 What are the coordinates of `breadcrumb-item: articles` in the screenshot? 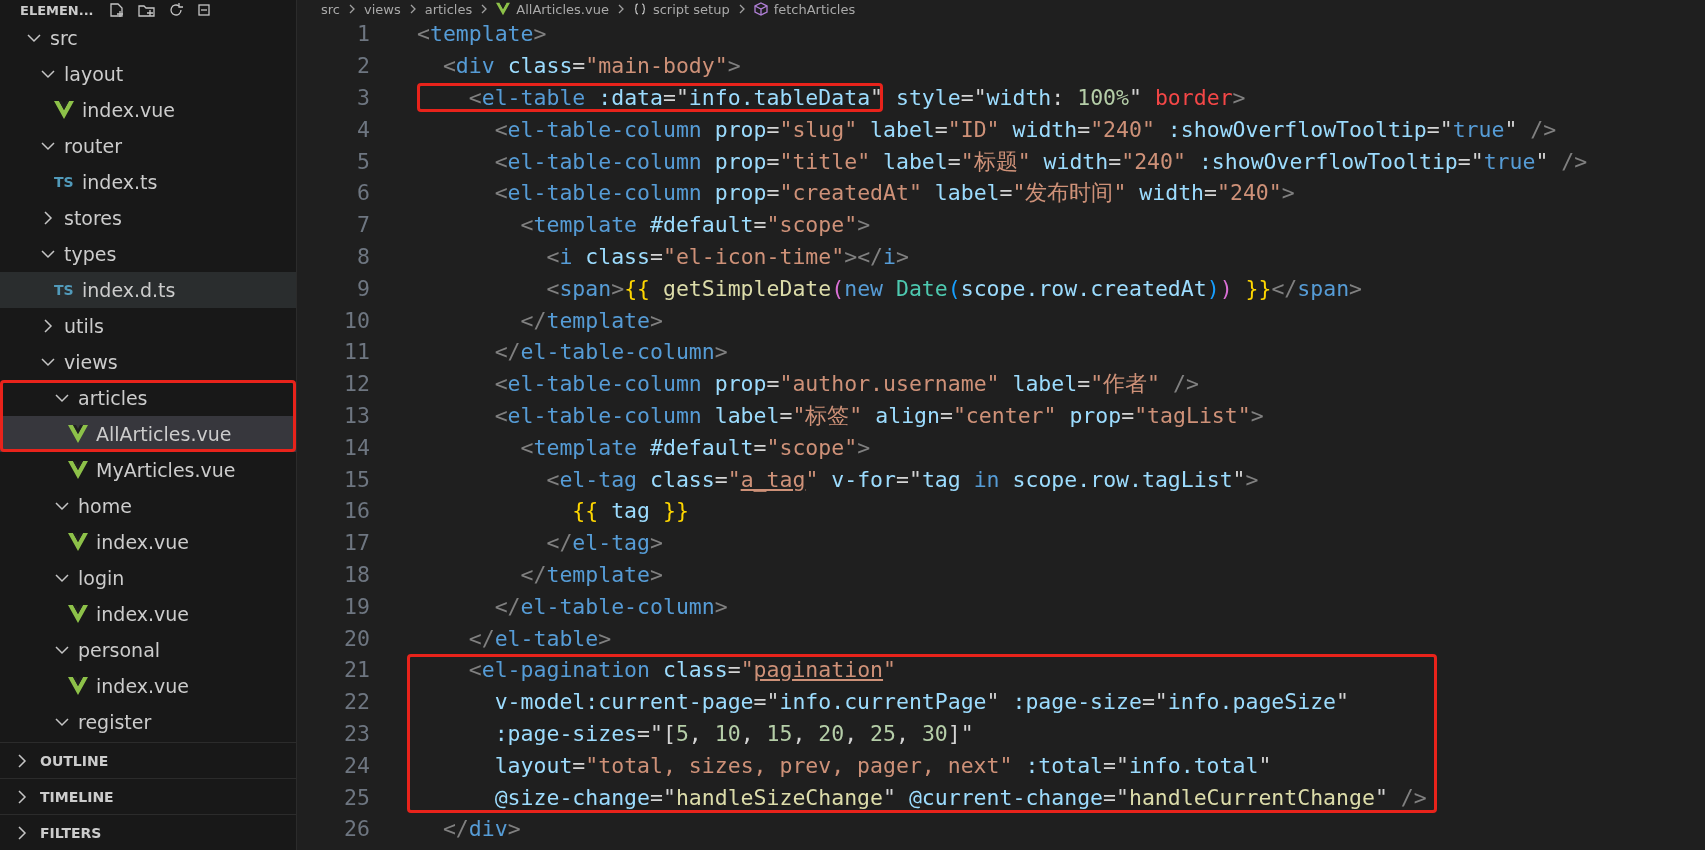 It's located at (448, 9).